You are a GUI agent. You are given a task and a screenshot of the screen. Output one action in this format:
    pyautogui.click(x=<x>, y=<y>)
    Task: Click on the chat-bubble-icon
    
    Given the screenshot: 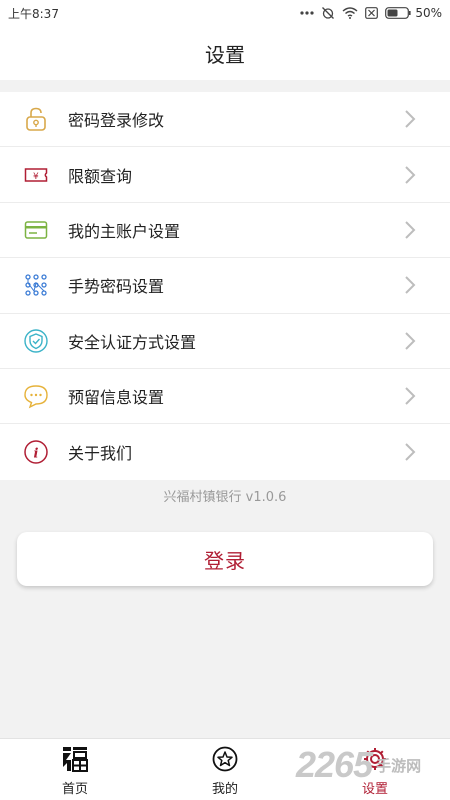 What is the action you would take?
    pyautogui.click(x=36, y=396)
    